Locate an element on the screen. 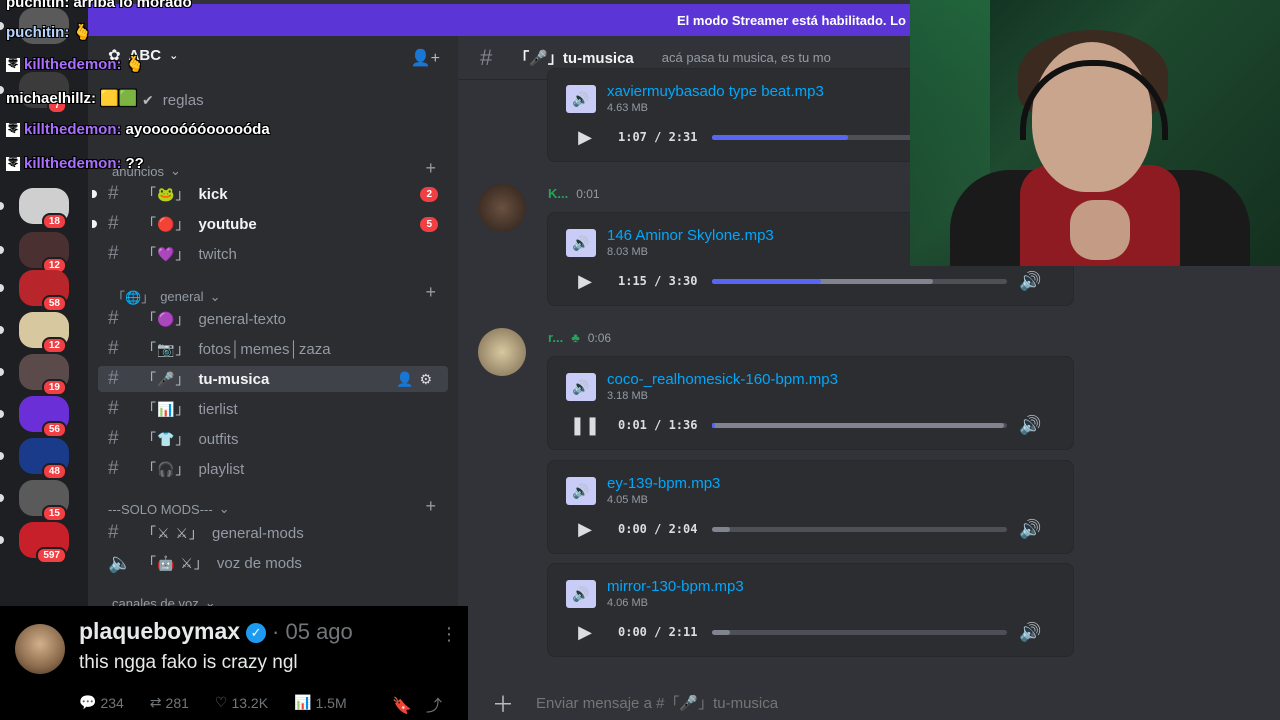 The width and height of the screenshot is (1280, 720). server-icon: 15 is located at coordinates (34, 501).